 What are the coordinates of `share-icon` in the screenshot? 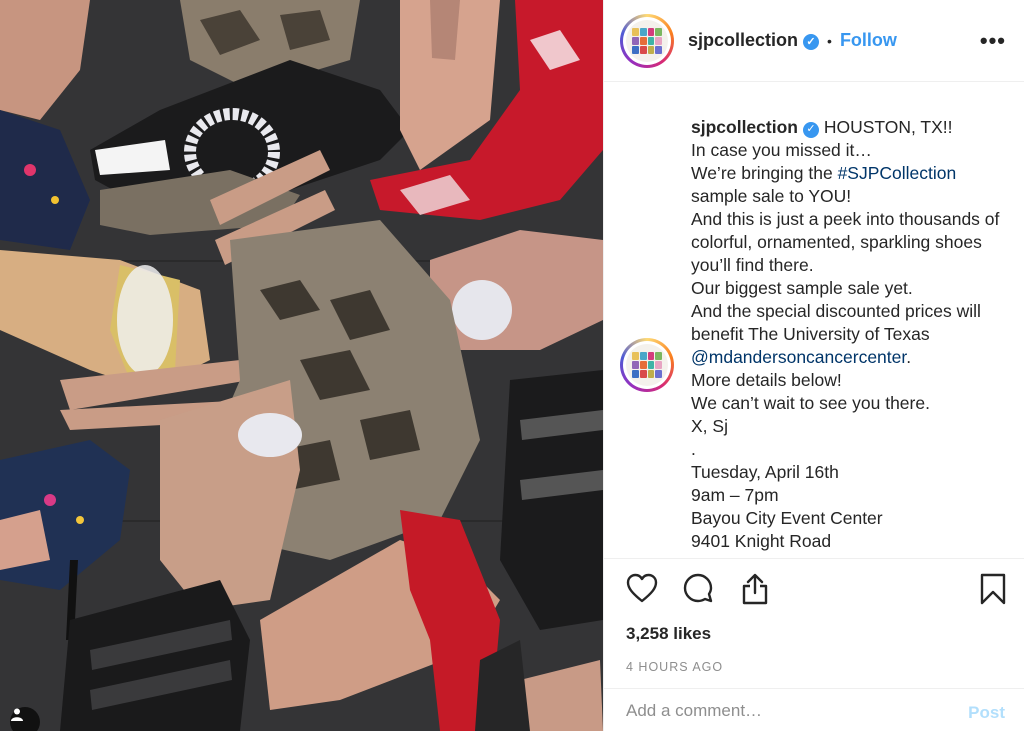 It's located at (755, 589).